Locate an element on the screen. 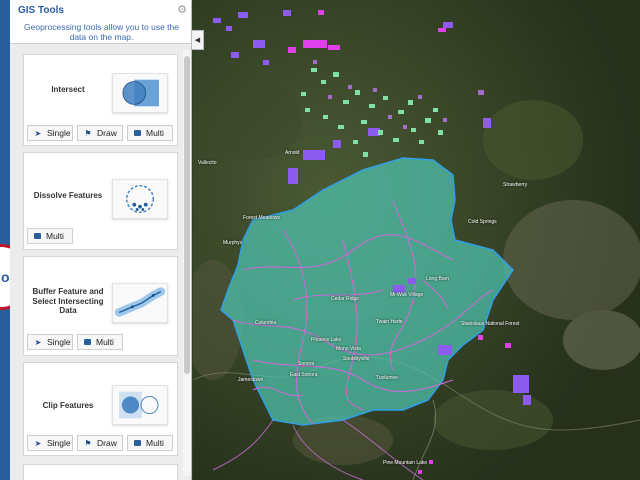 This screenshot has width=640, height=480. map-label: Cold Springs is located at coordinates (482, 222).